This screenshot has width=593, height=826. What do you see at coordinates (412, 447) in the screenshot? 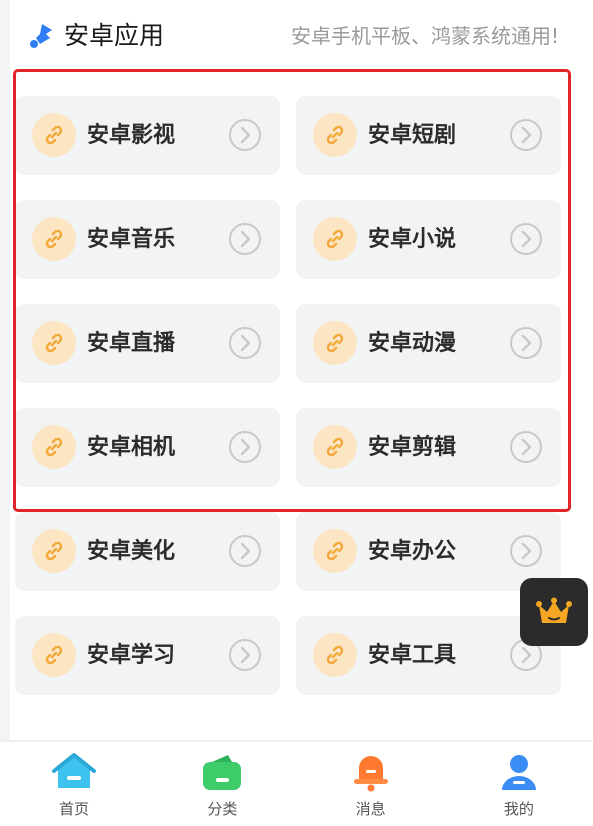
I see `category-item-label: 安卓剪辑` at bounding box center [412, 447].